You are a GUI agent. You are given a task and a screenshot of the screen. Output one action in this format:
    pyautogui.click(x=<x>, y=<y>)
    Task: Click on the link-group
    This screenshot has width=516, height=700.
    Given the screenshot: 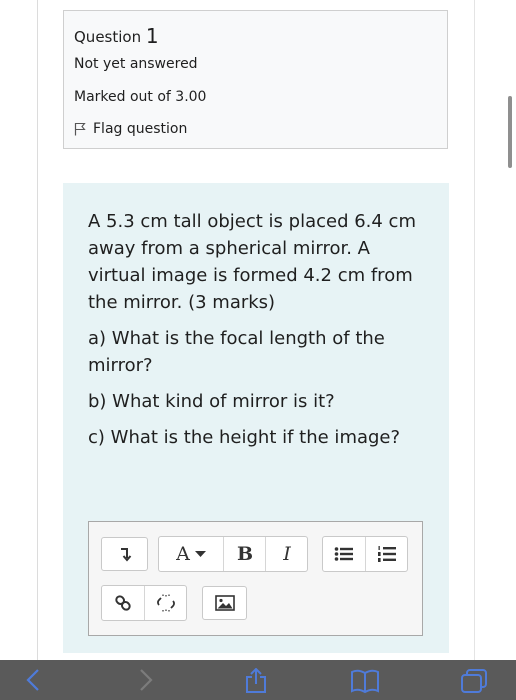 What is the action you would take?
    pyautogui.click(x=144, y=603)
    